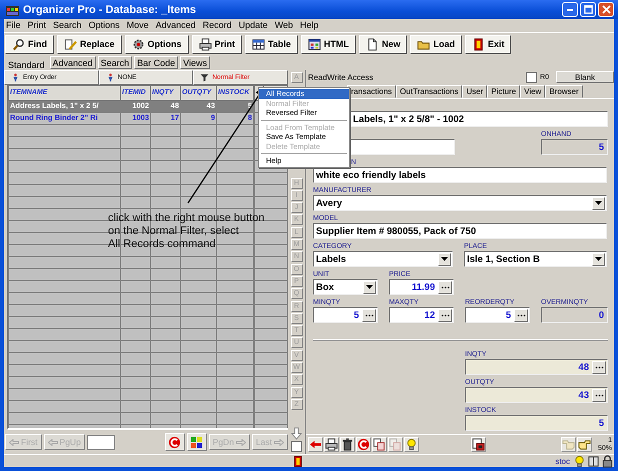 This screenshot has width=618, height=471. I want to click on maximize-button, so click(588, 9).